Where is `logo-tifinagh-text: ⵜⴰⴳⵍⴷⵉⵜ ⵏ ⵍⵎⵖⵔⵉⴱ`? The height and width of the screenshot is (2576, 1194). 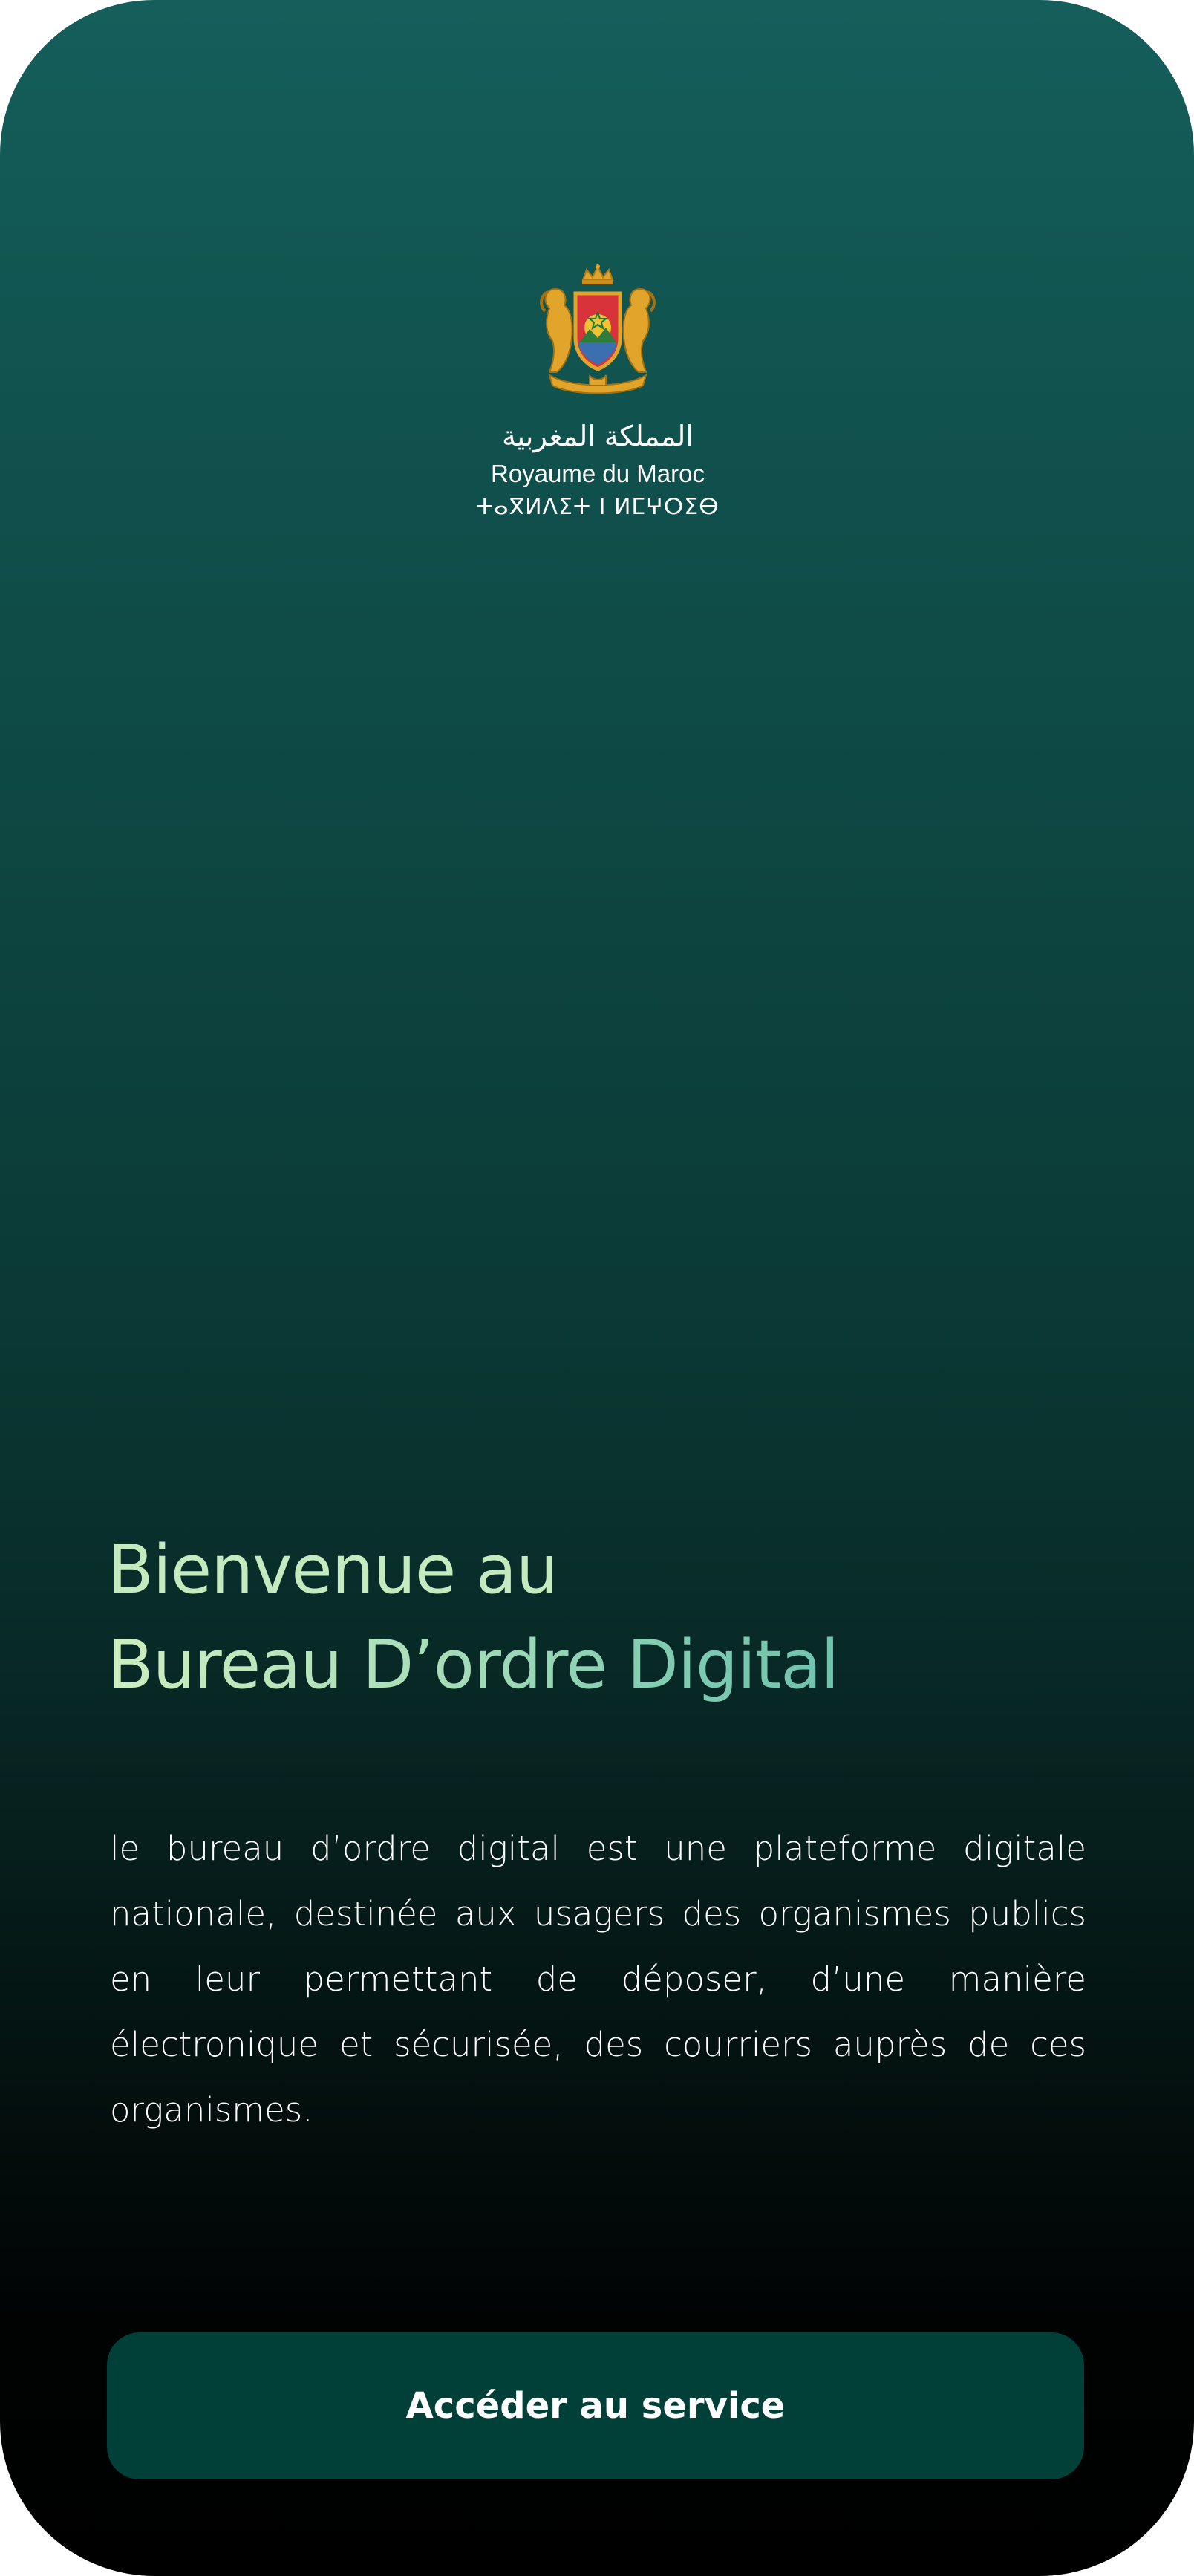 logo-tifinagh-text: ⵜⴰⴳⵍⴷⵉⵜ ⵏ ⵍⵎⵖⵔⵉⴱ is located at coordinates (598, 507).